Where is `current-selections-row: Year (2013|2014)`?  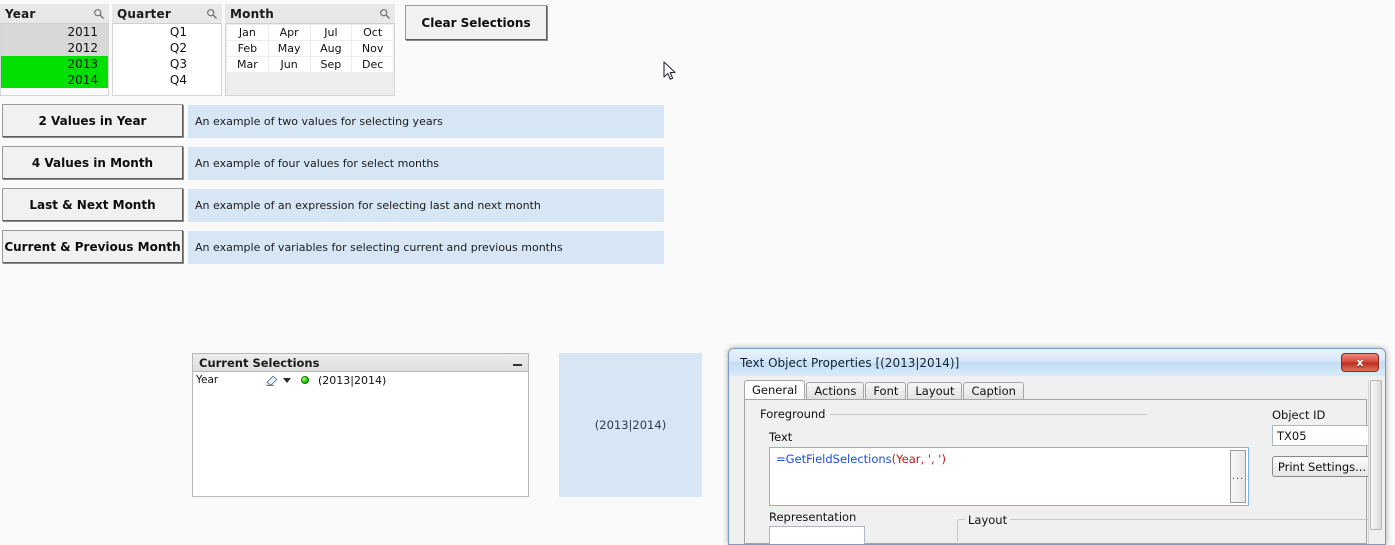 current-selections-row: Year (2013|2014) is located at coordinates (360, 379).